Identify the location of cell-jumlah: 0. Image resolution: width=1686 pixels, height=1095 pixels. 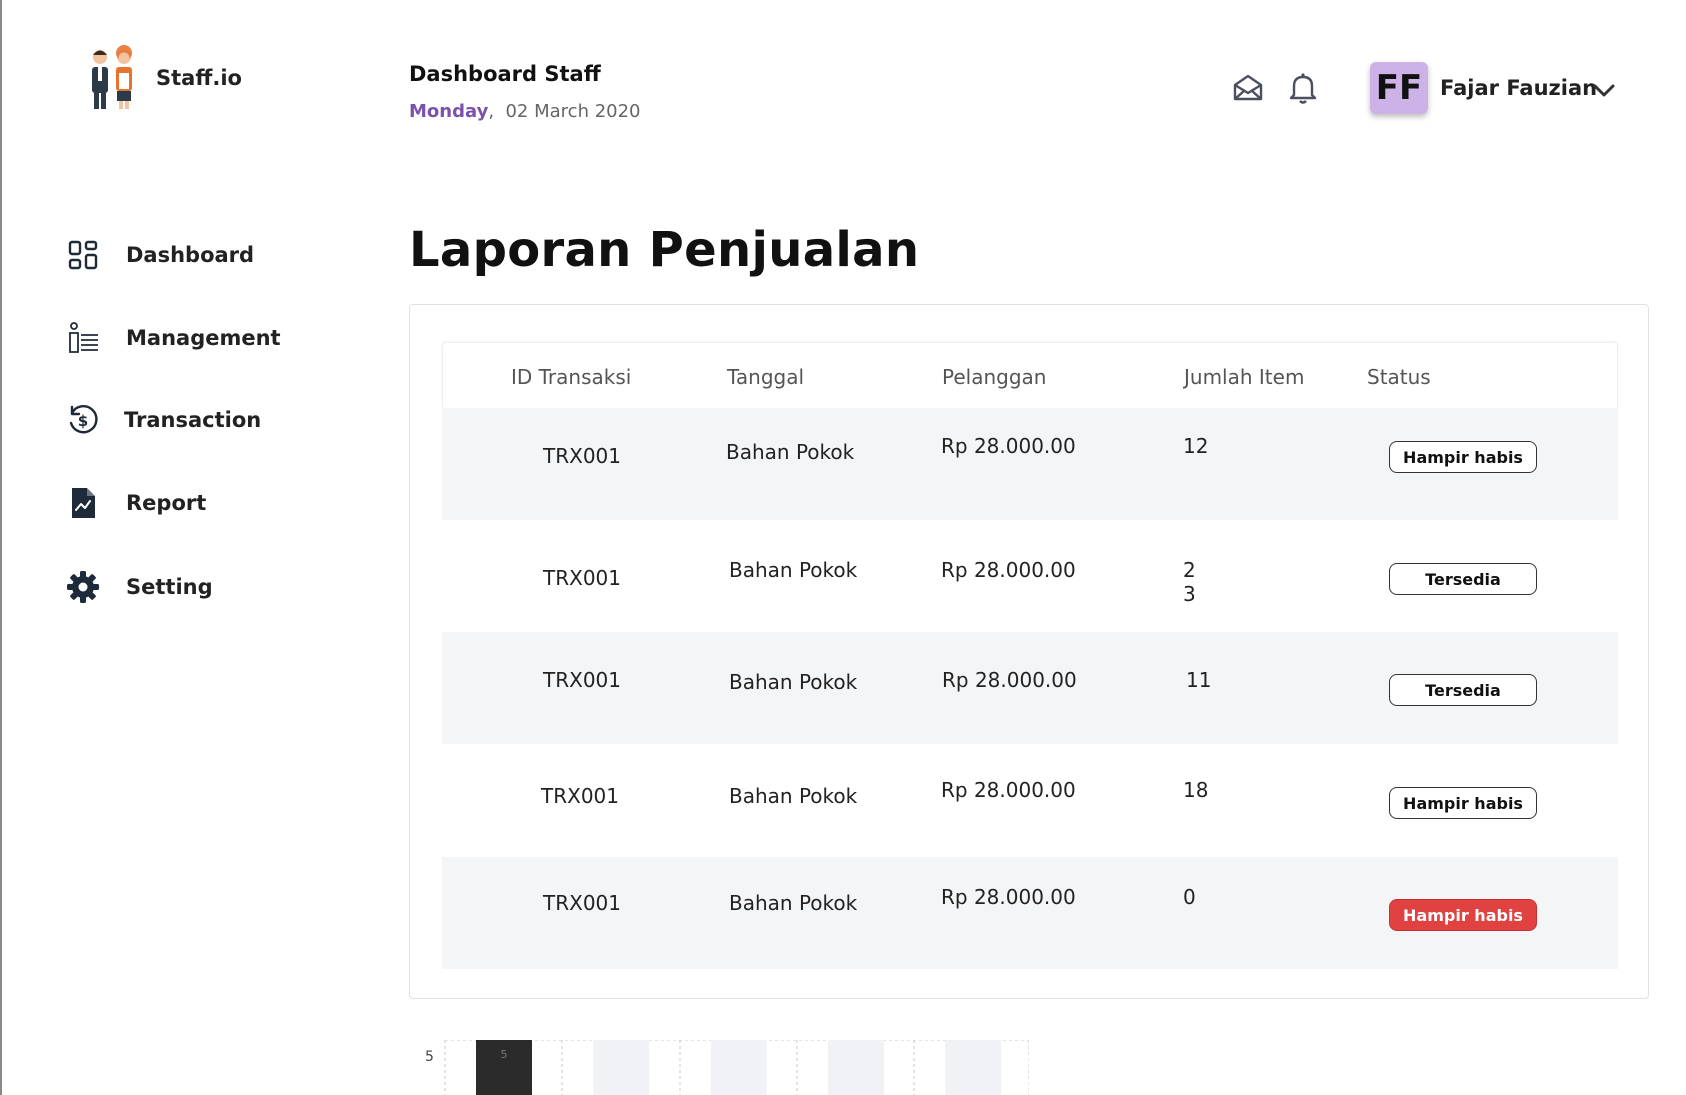
(1189, 897).